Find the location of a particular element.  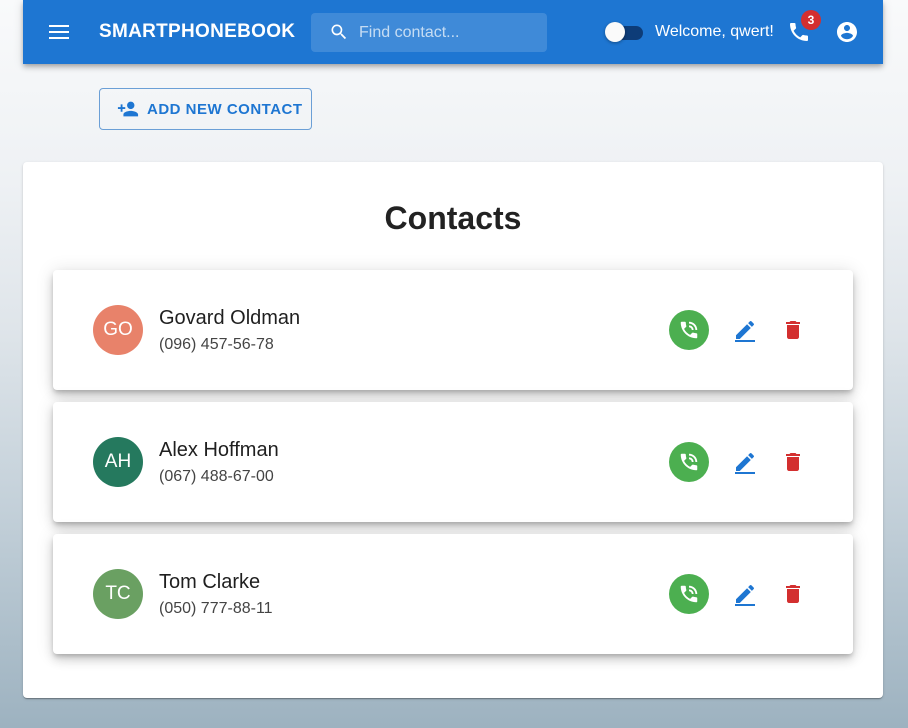

search-box is located at coordinates (429, 32).